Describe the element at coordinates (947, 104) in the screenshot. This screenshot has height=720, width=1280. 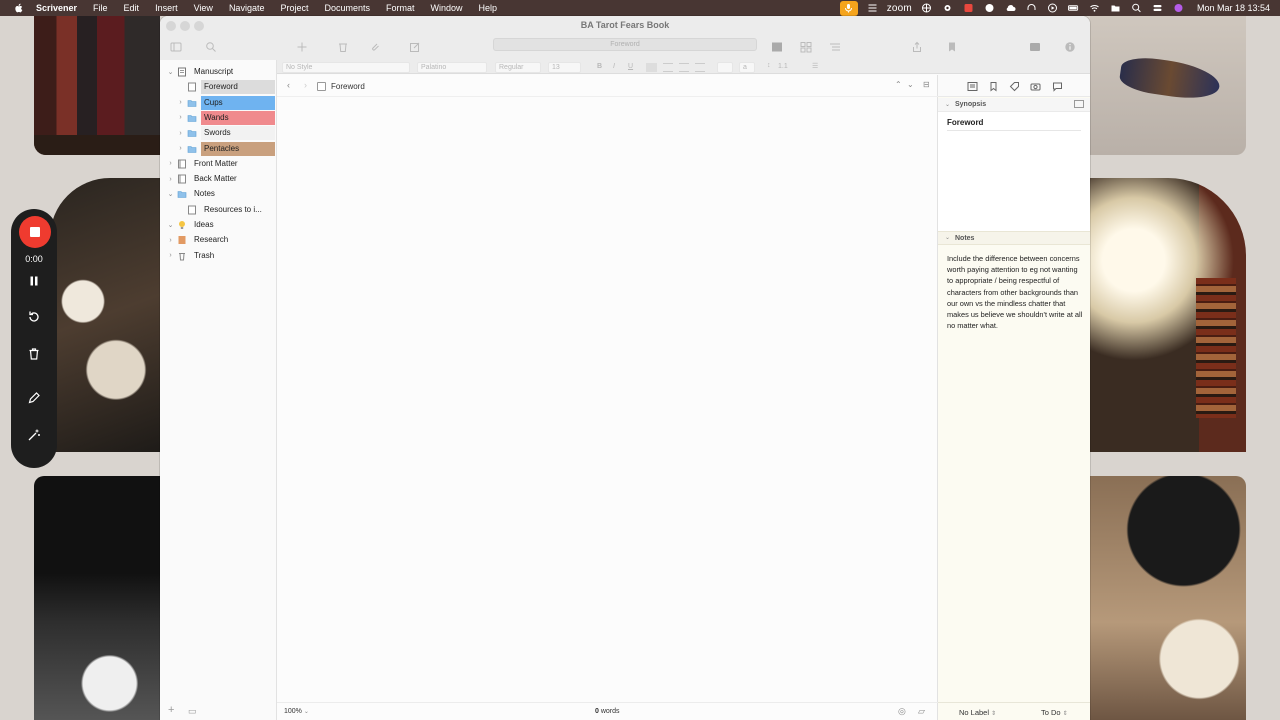
I see `synopsis-chevron-icon: ⌄` at that location.